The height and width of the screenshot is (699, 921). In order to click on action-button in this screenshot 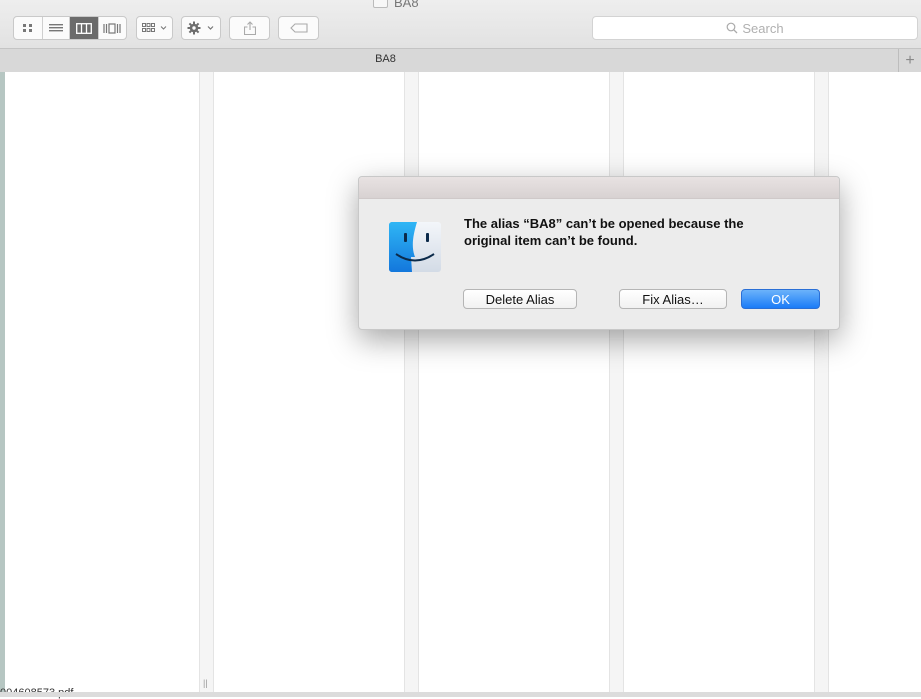, I will do `click(201, 28)`.